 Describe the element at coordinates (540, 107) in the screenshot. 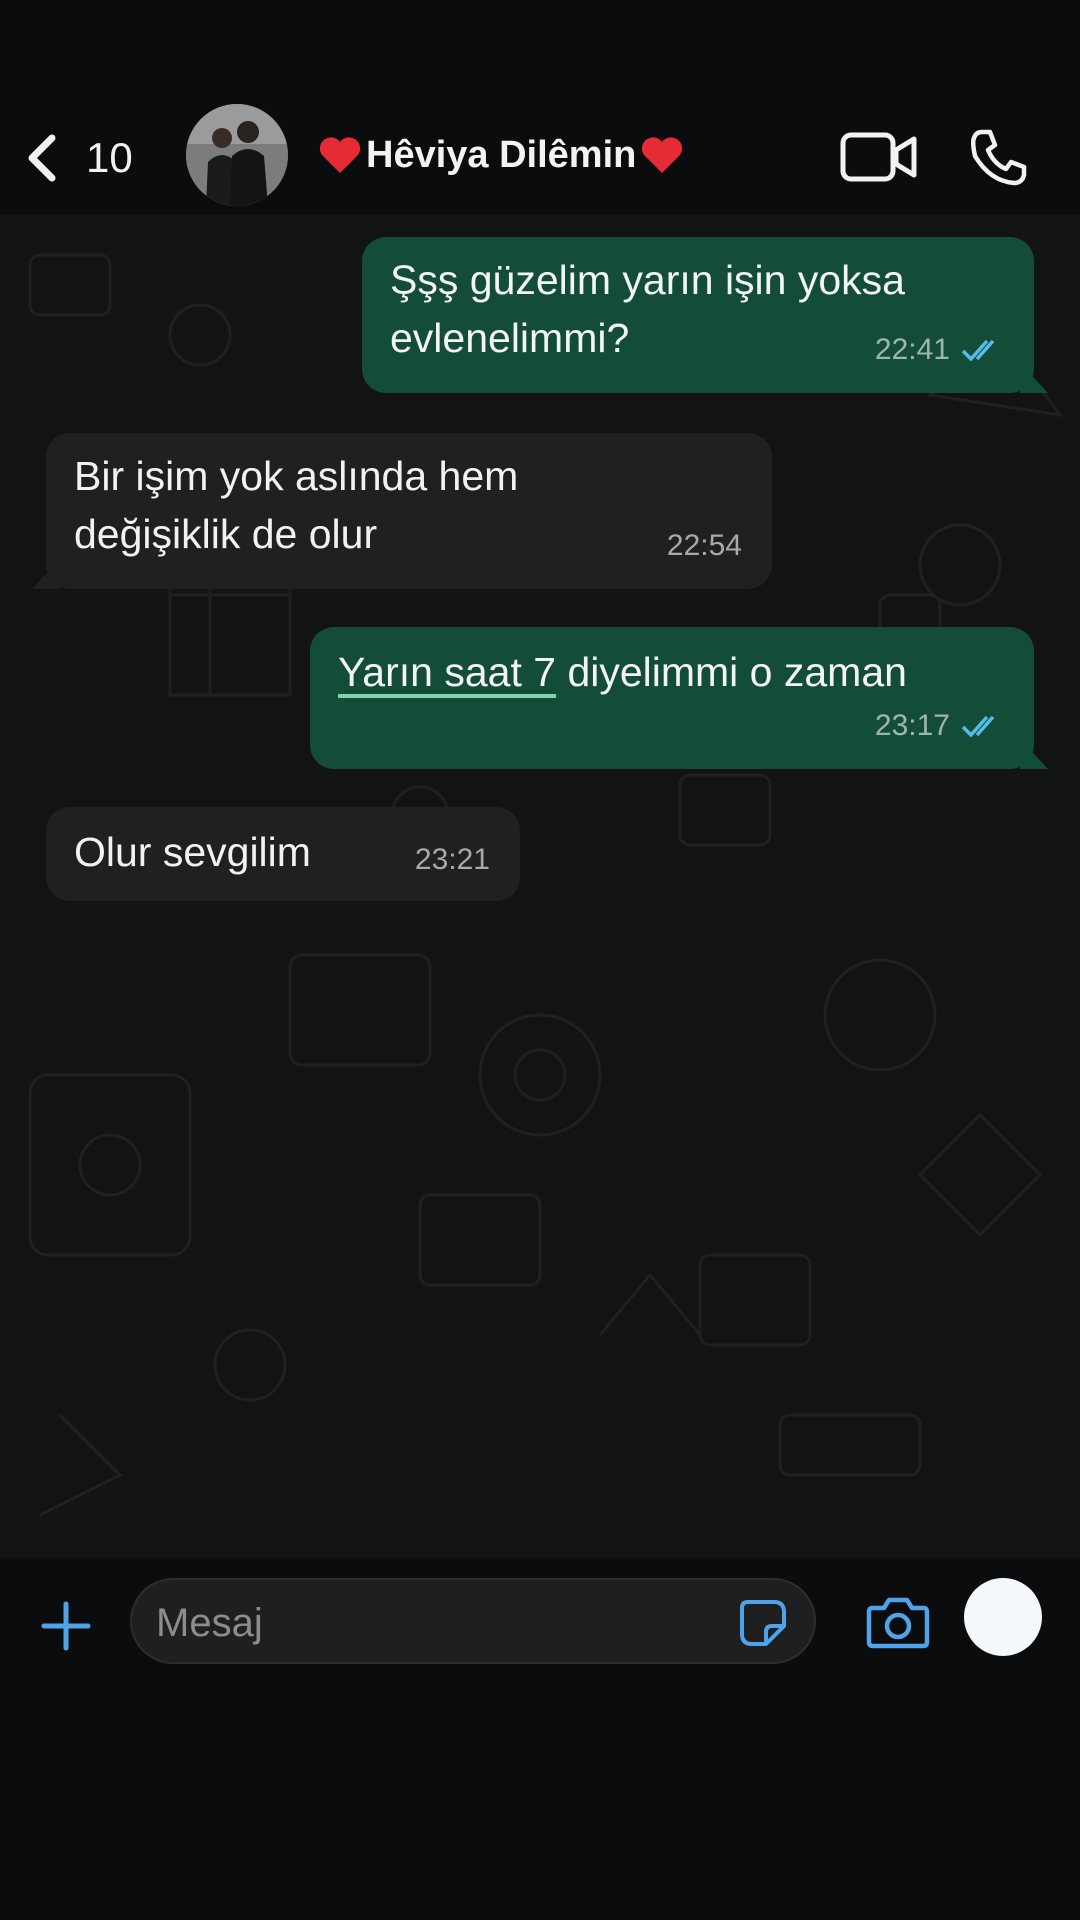

I see `chat-header: 10 Hêviya Dilêmin` at that location.